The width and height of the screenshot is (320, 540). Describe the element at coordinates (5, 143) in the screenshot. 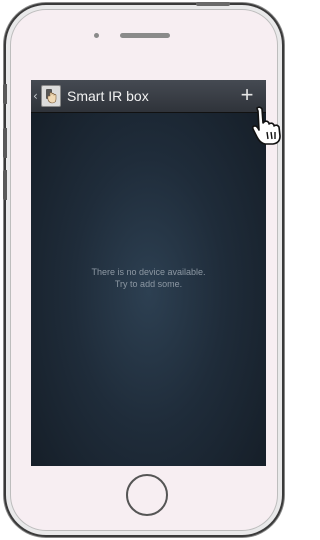

I see `volume-up-button` at that location.